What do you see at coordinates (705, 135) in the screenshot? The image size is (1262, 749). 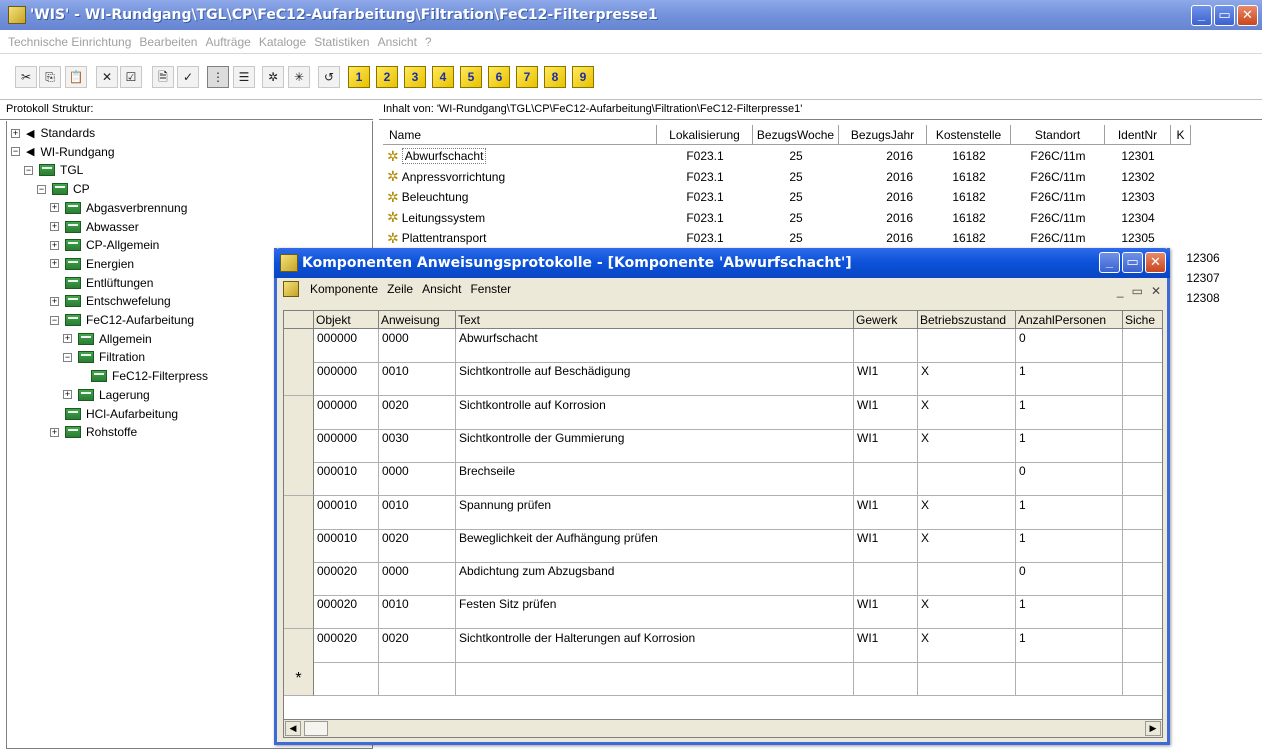 I see `column-header: Lokalisierung` at bounding box center [705, 135].